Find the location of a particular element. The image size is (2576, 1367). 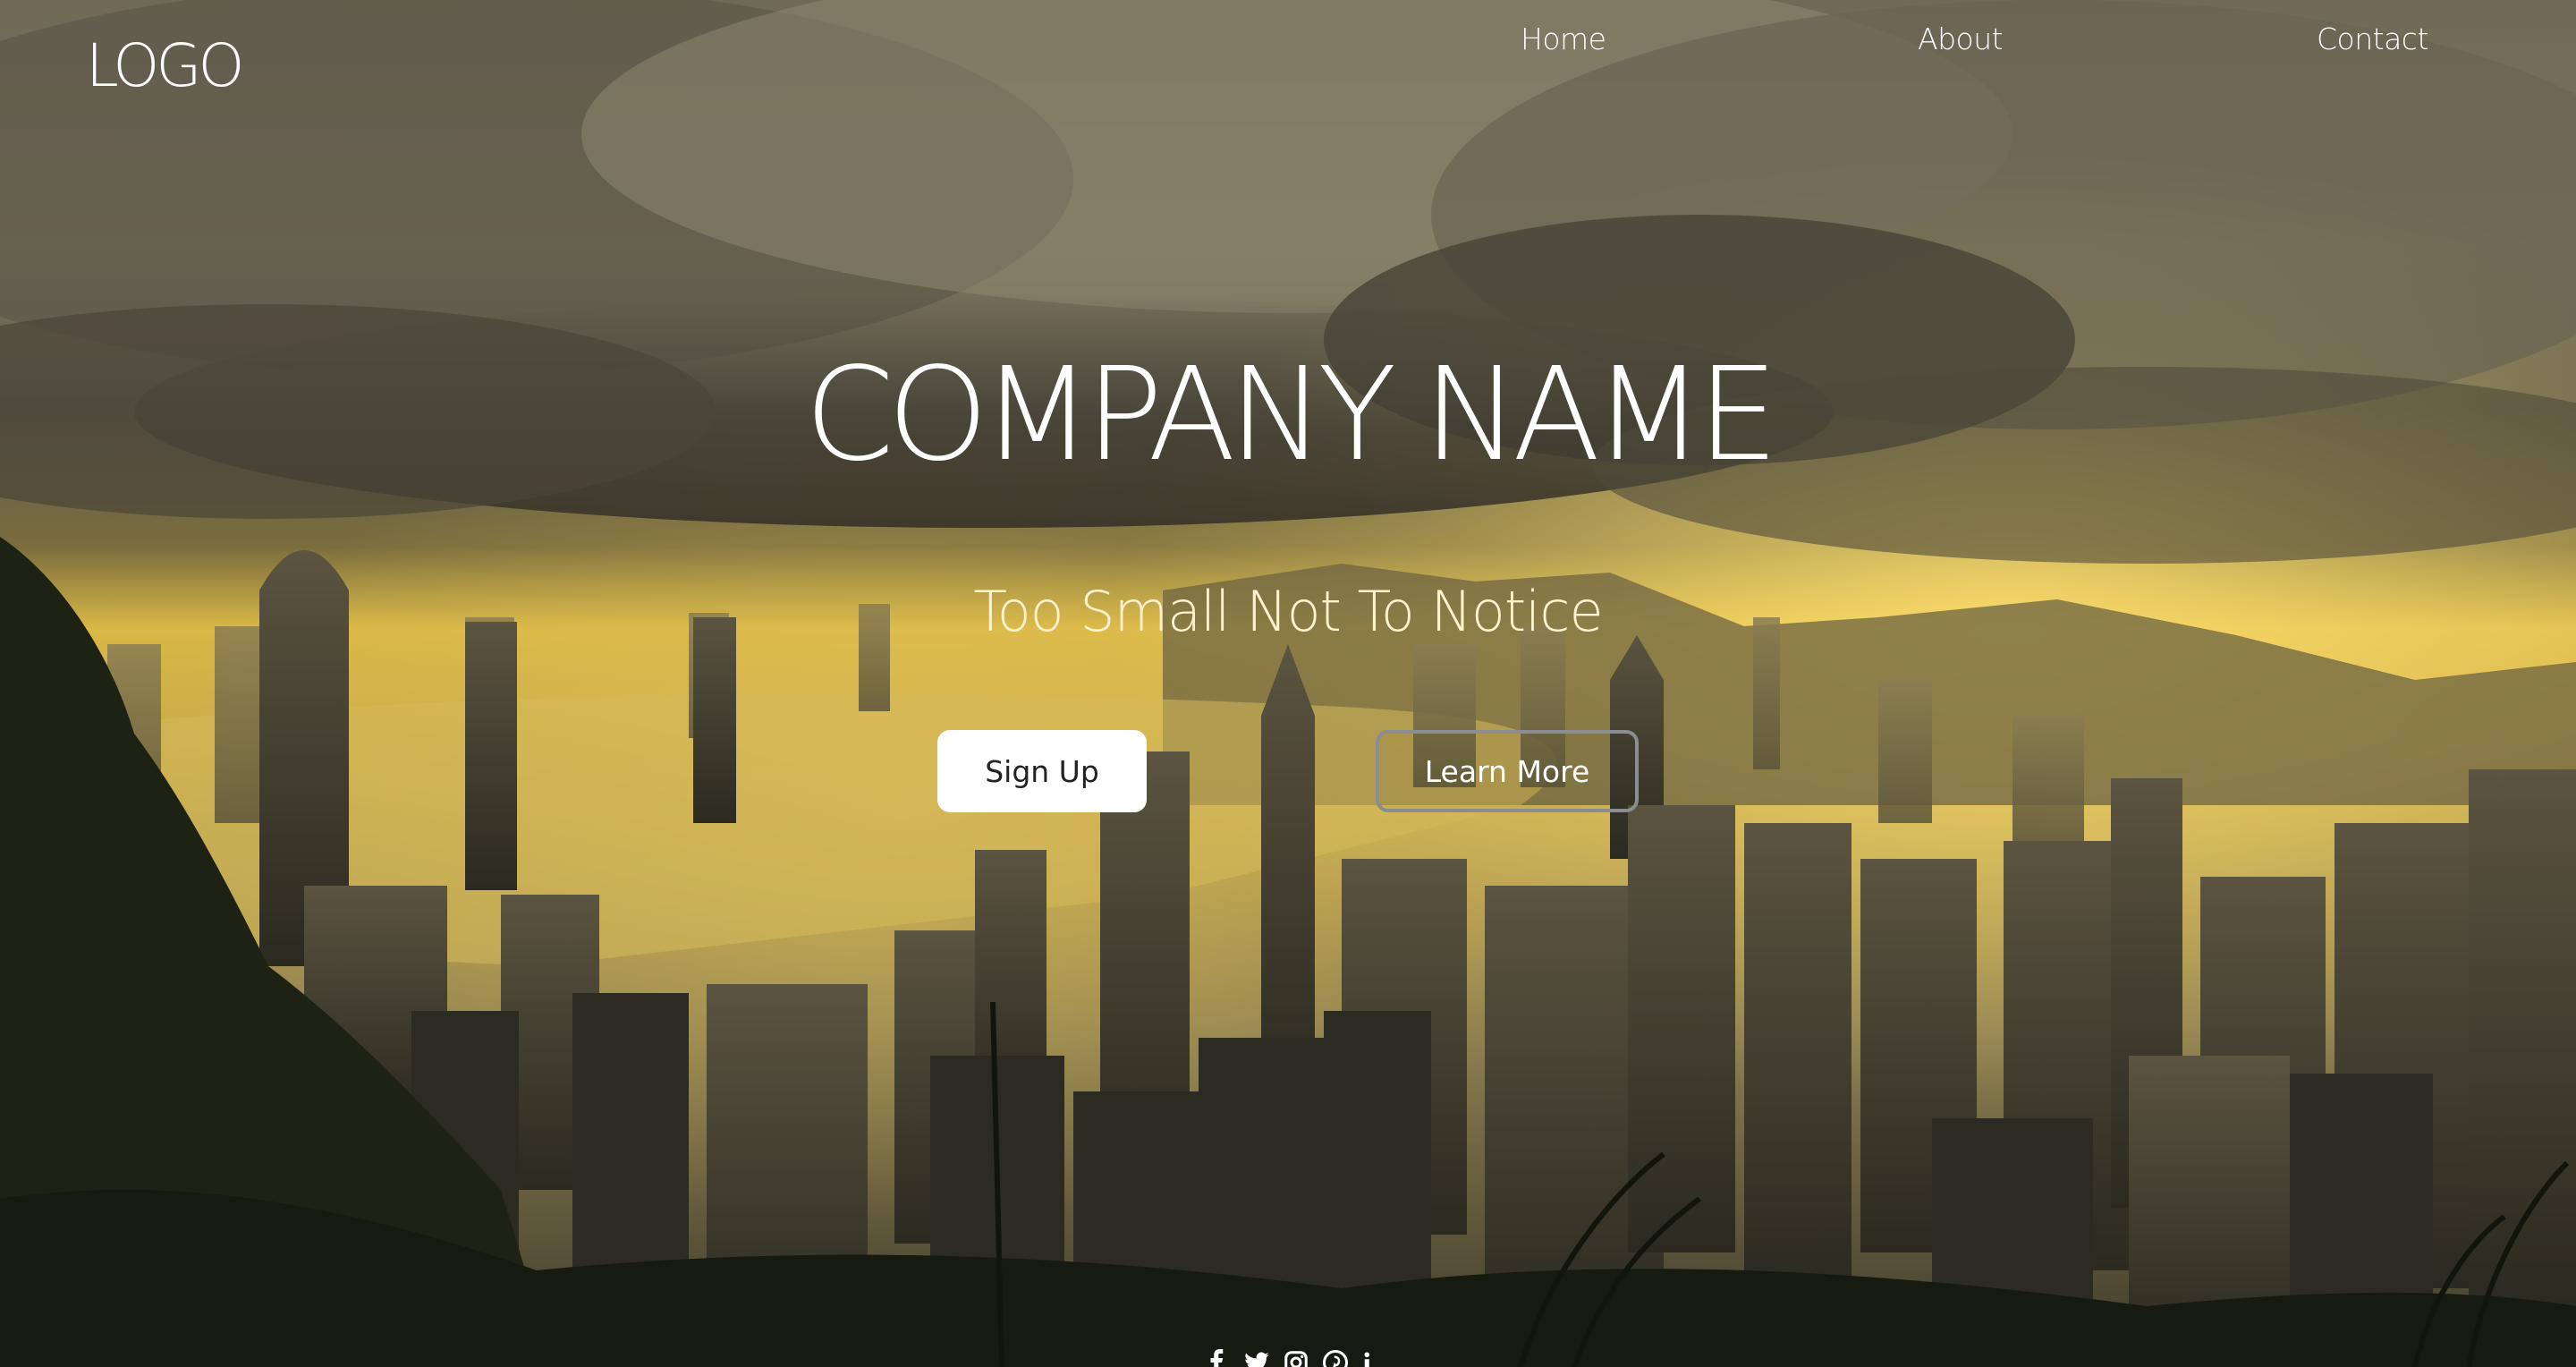

pinterest-icon is located at coordinates (1335, 1358).